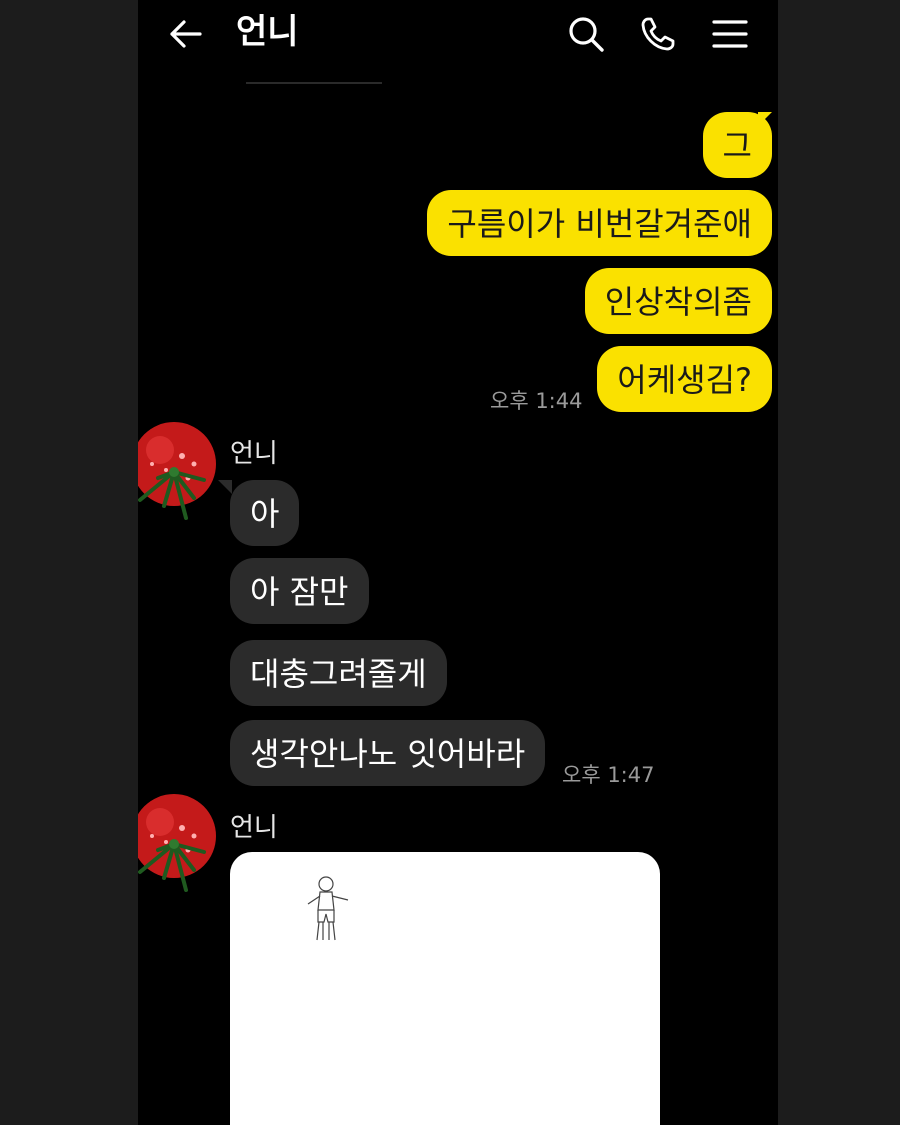  I want to click on message-text: 어케생김?, so click(684, 380).